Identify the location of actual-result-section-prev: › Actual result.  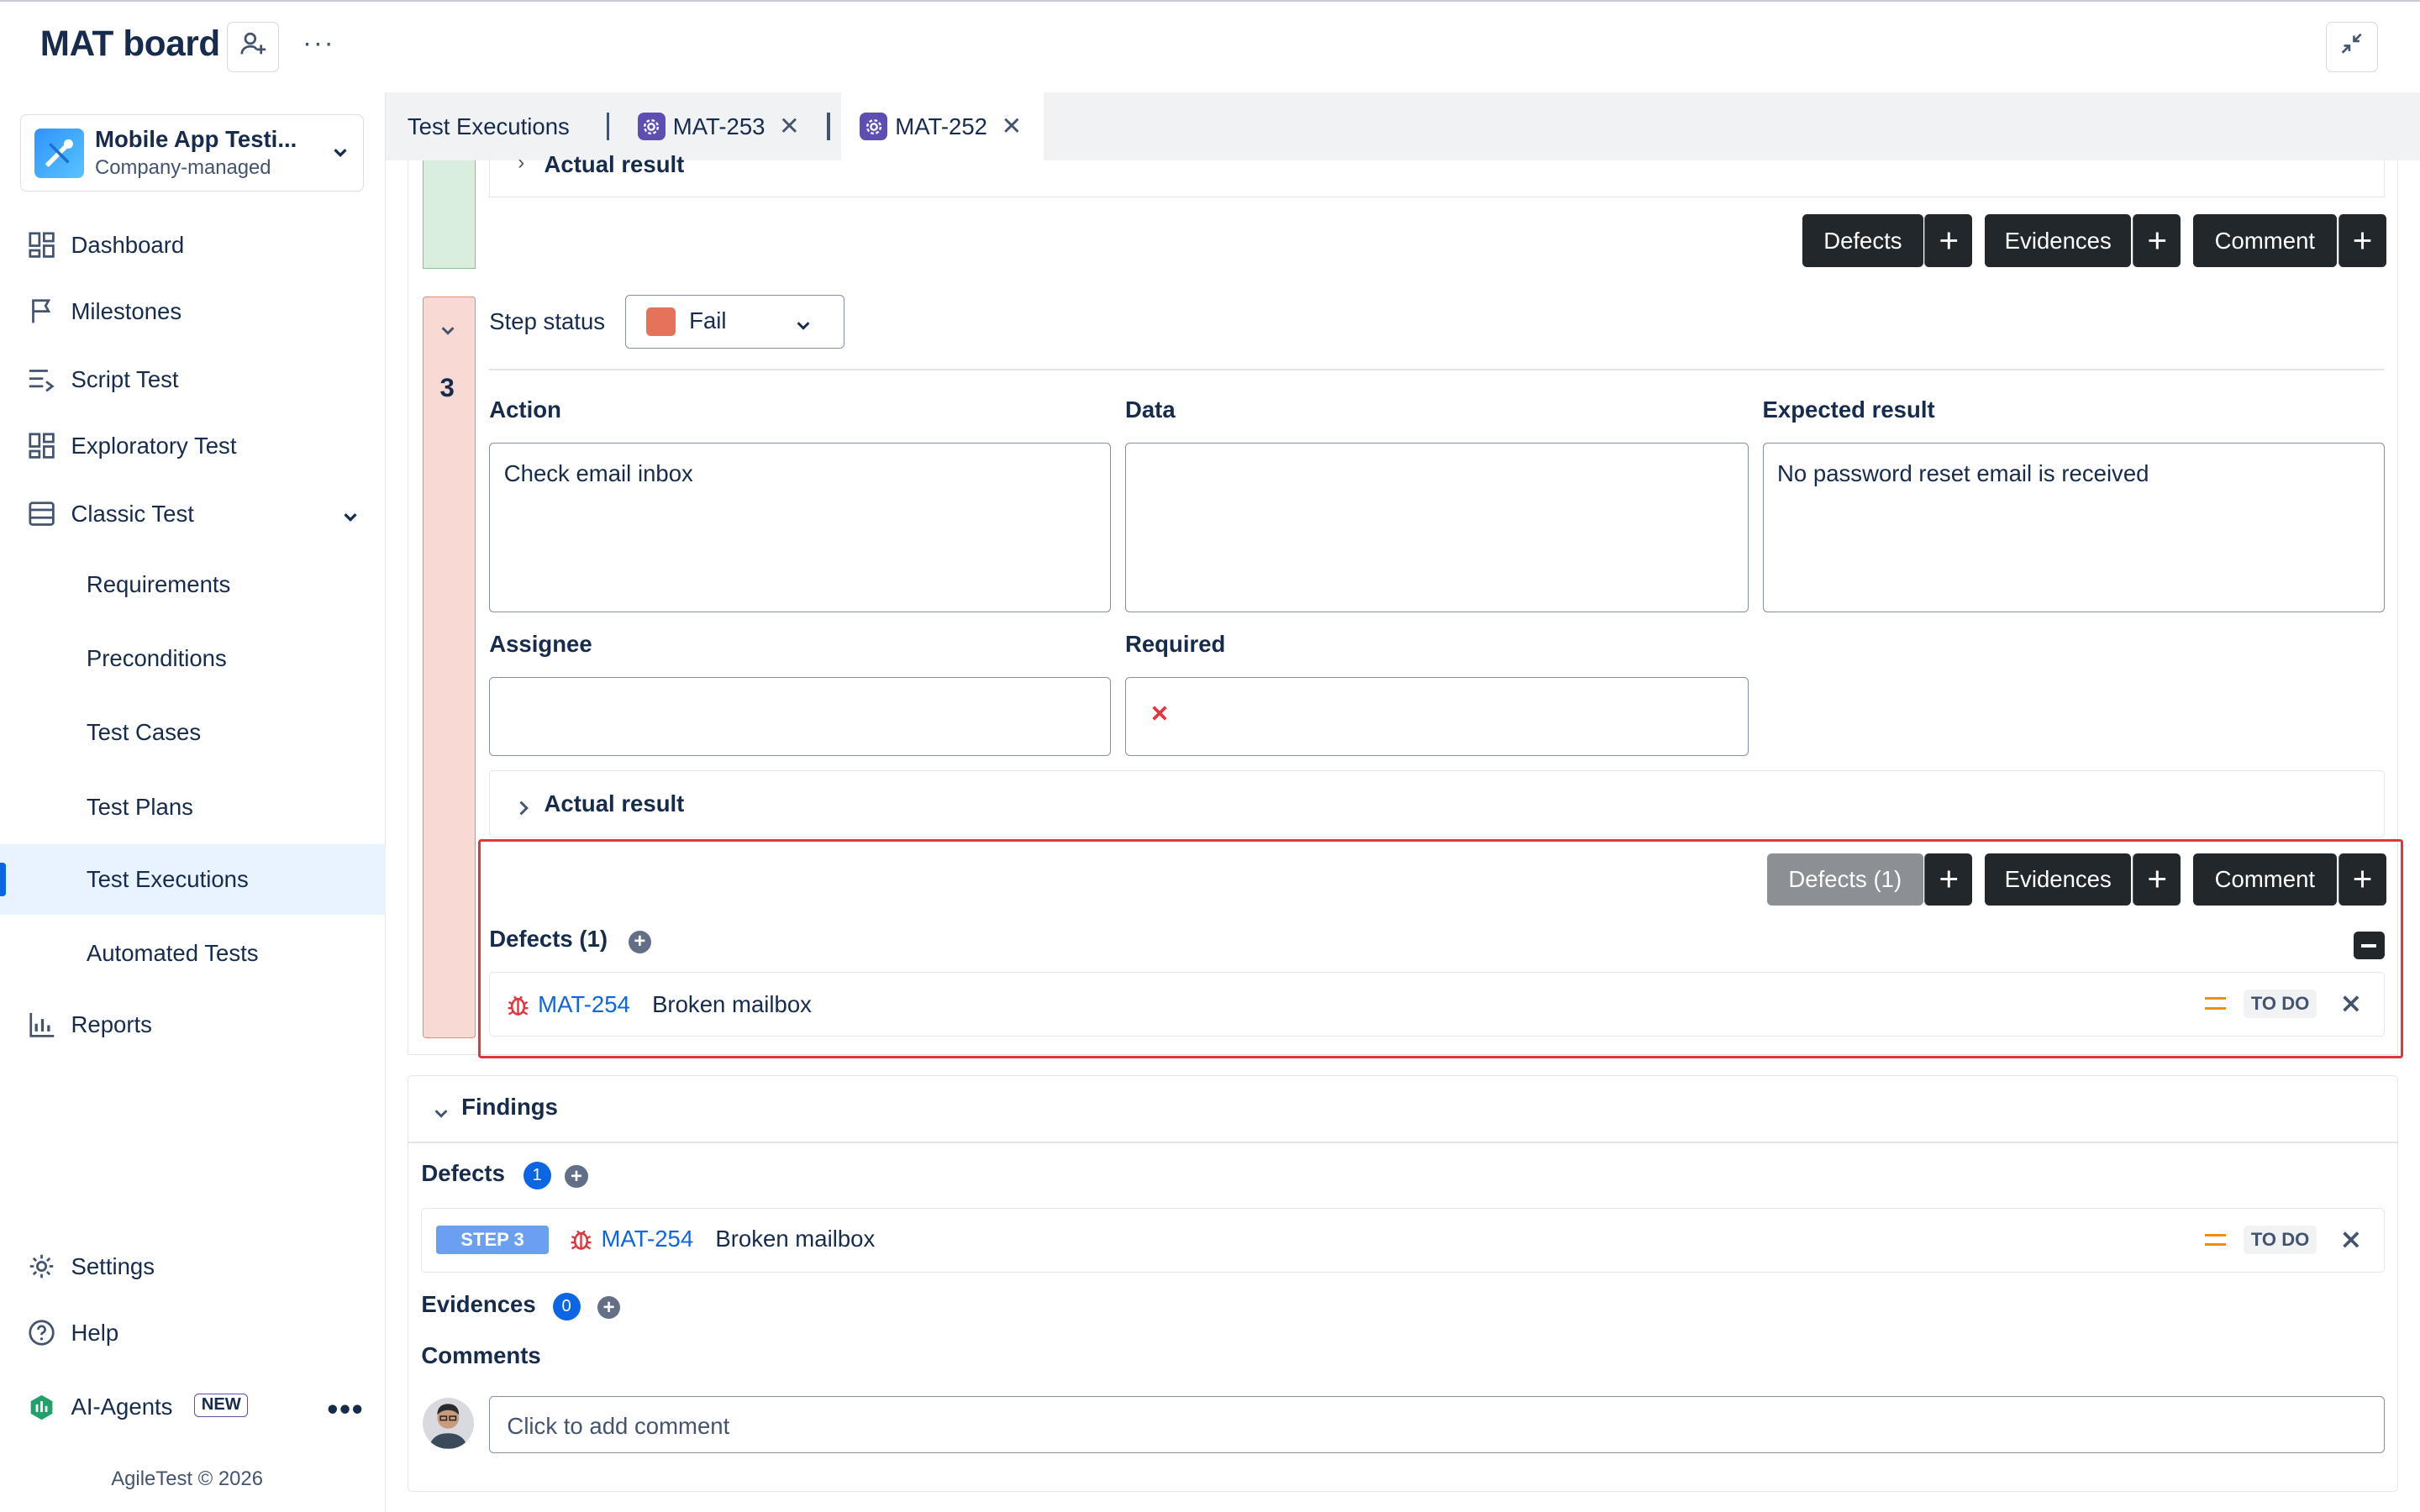
(1437, 174).